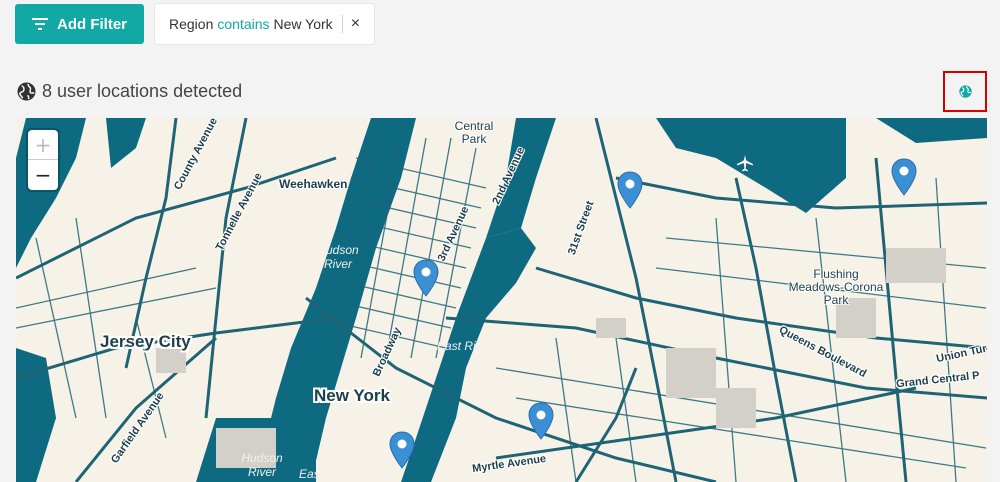 The height and width of the screenshot is (482, 1000). What do you see at coordinates (303, 24) in the screenshot?
I see `filter-value: New York` at bounding box center [303, 24].